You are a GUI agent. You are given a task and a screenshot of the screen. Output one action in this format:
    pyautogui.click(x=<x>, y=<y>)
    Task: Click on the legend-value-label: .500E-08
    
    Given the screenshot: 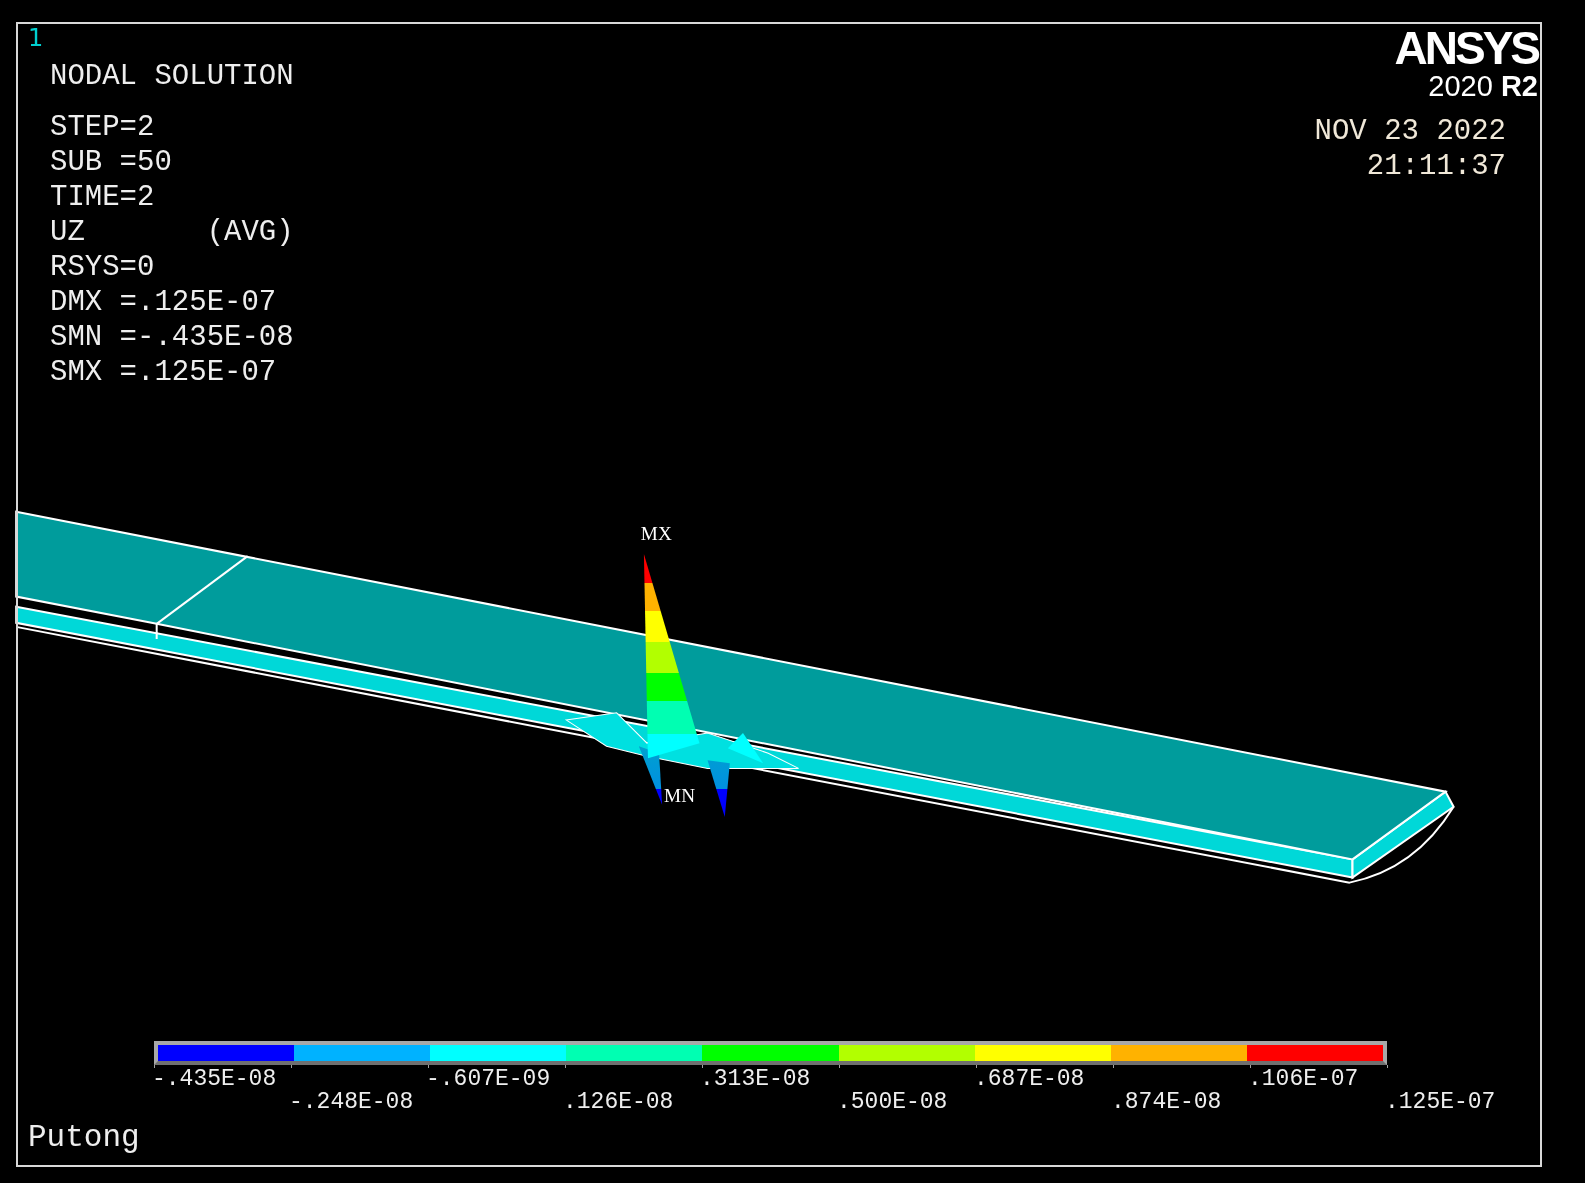 What is the action you would take?
    pyautogui.click(x=893, y=1102)
    